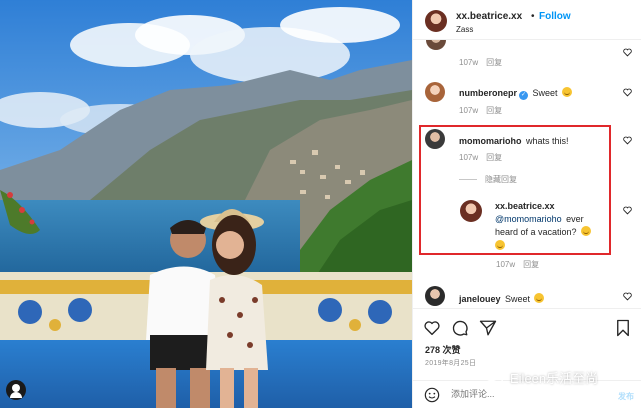  What do you see at coordinates (489, 16) in the screenshot?
I see `author-username: xx.beatrice.xx` at bounding box center [489, 16].